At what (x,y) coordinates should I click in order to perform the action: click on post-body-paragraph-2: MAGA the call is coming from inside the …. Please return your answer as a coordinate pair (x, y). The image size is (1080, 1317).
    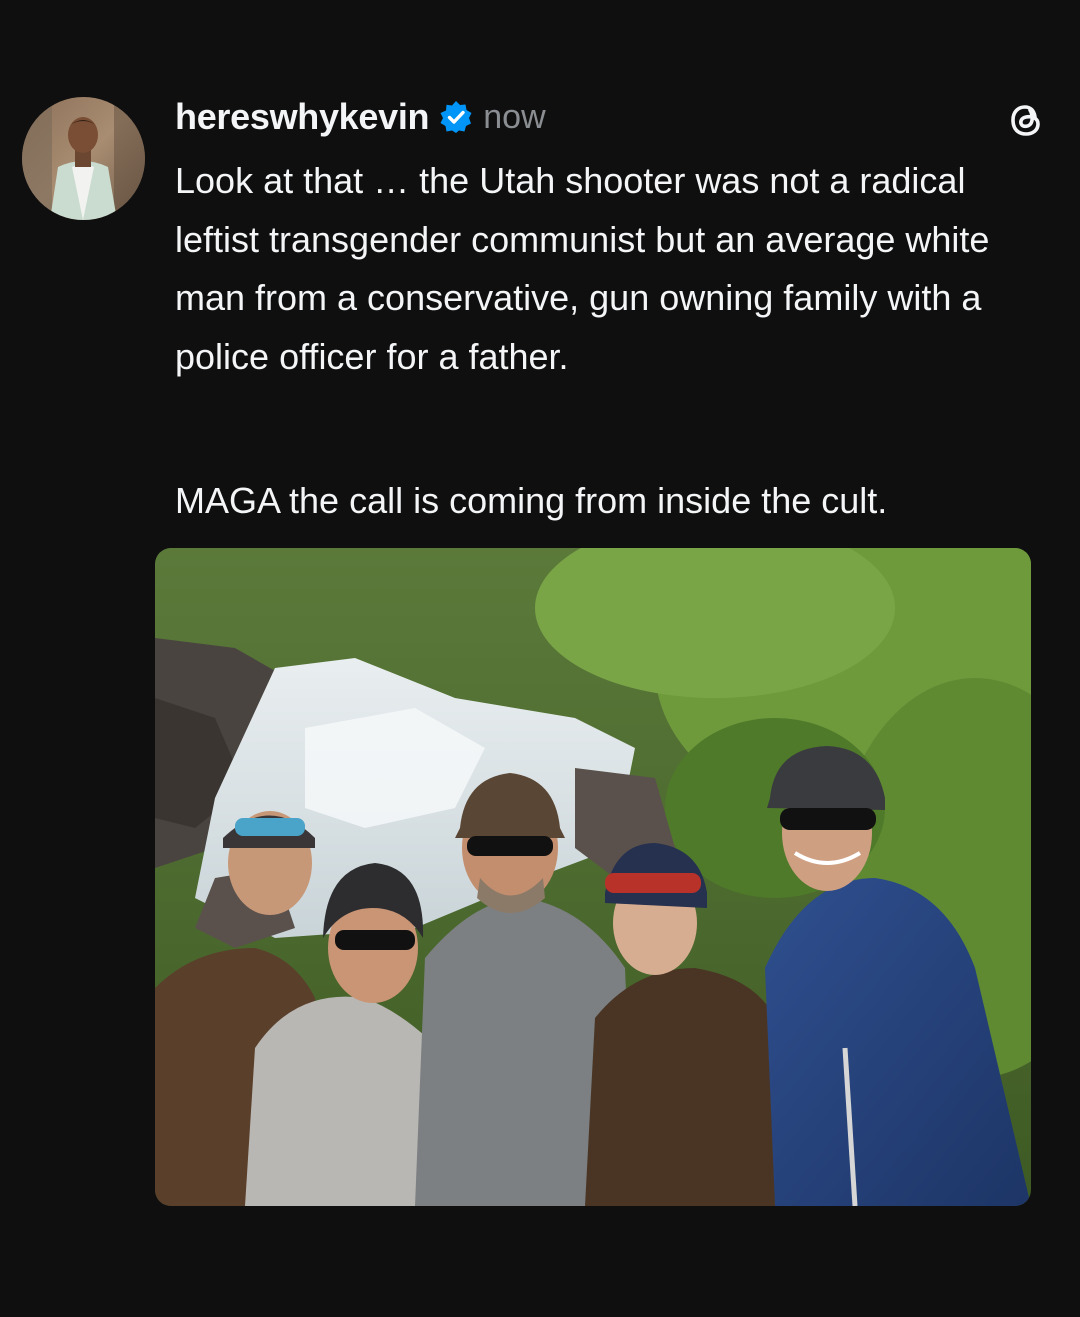
    Looking at the image, I should click on (531, 500).